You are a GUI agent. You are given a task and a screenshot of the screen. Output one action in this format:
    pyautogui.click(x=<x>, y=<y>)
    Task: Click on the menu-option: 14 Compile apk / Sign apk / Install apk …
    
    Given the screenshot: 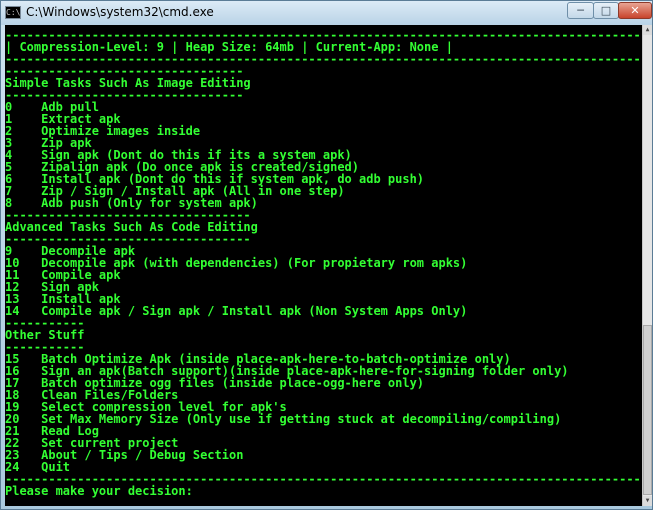 What is the action you would take?
    pyautogui.click(x=236, y=311)
    